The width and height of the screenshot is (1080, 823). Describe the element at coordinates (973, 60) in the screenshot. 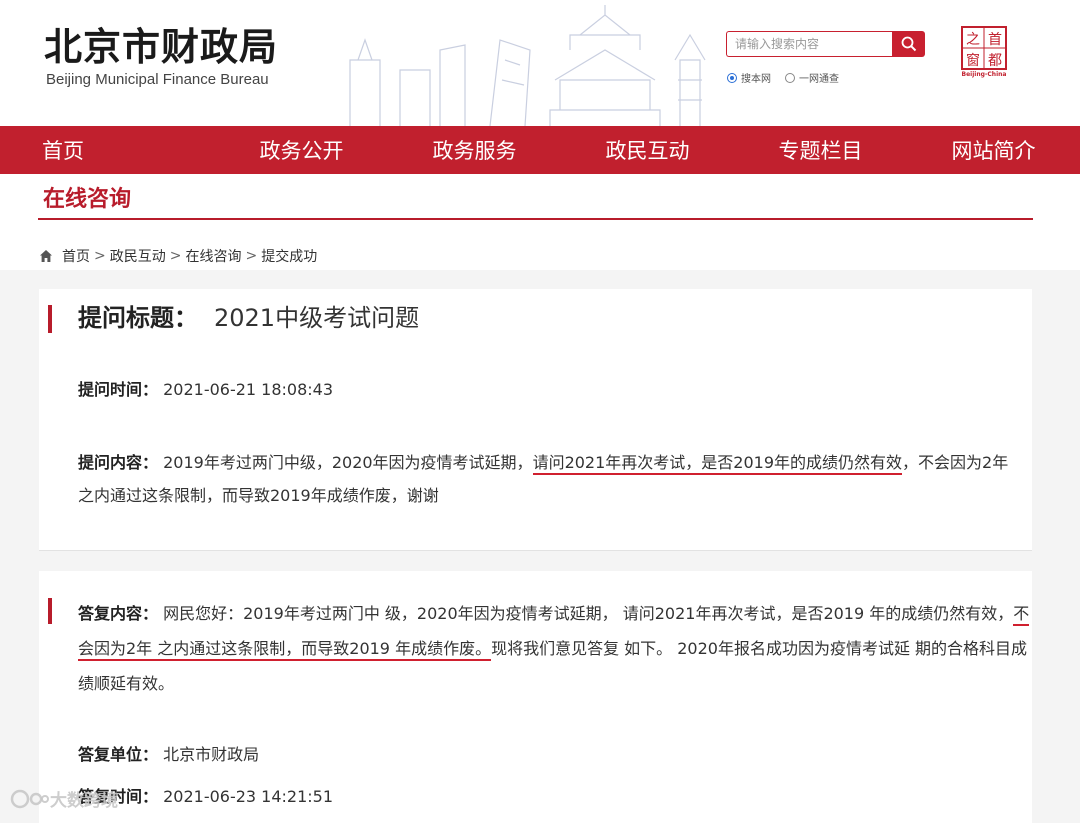

I see `svg-text: 窗` at that location.